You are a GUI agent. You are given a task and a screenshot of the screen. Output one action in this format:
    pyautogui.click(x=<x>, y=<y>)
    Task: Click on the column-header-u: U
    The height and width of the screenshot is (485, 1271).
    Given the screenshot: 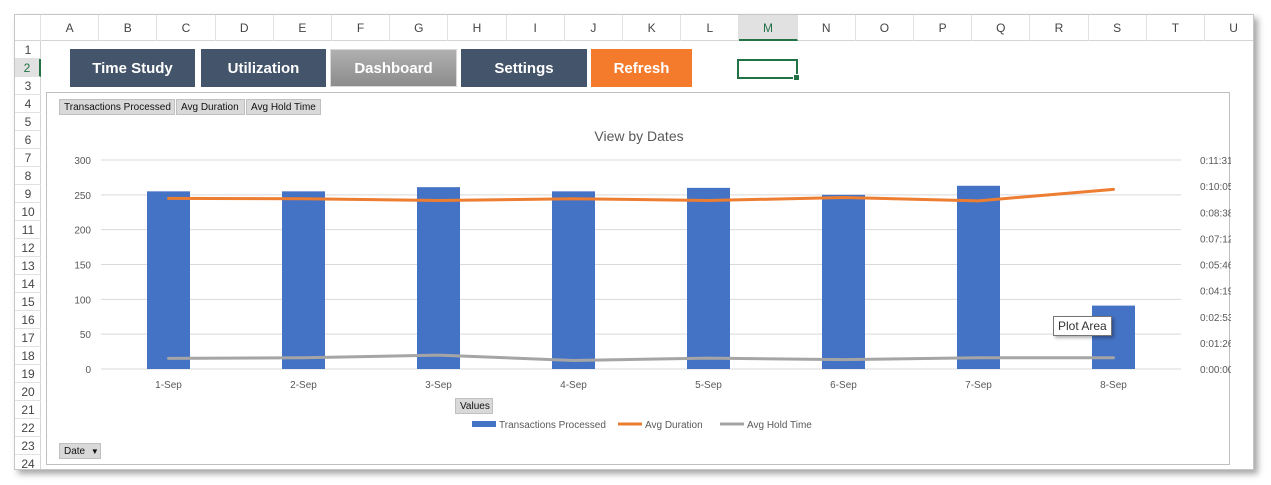 What is the action you would take?
    pyautogui.click(x=1229, y=28)
    